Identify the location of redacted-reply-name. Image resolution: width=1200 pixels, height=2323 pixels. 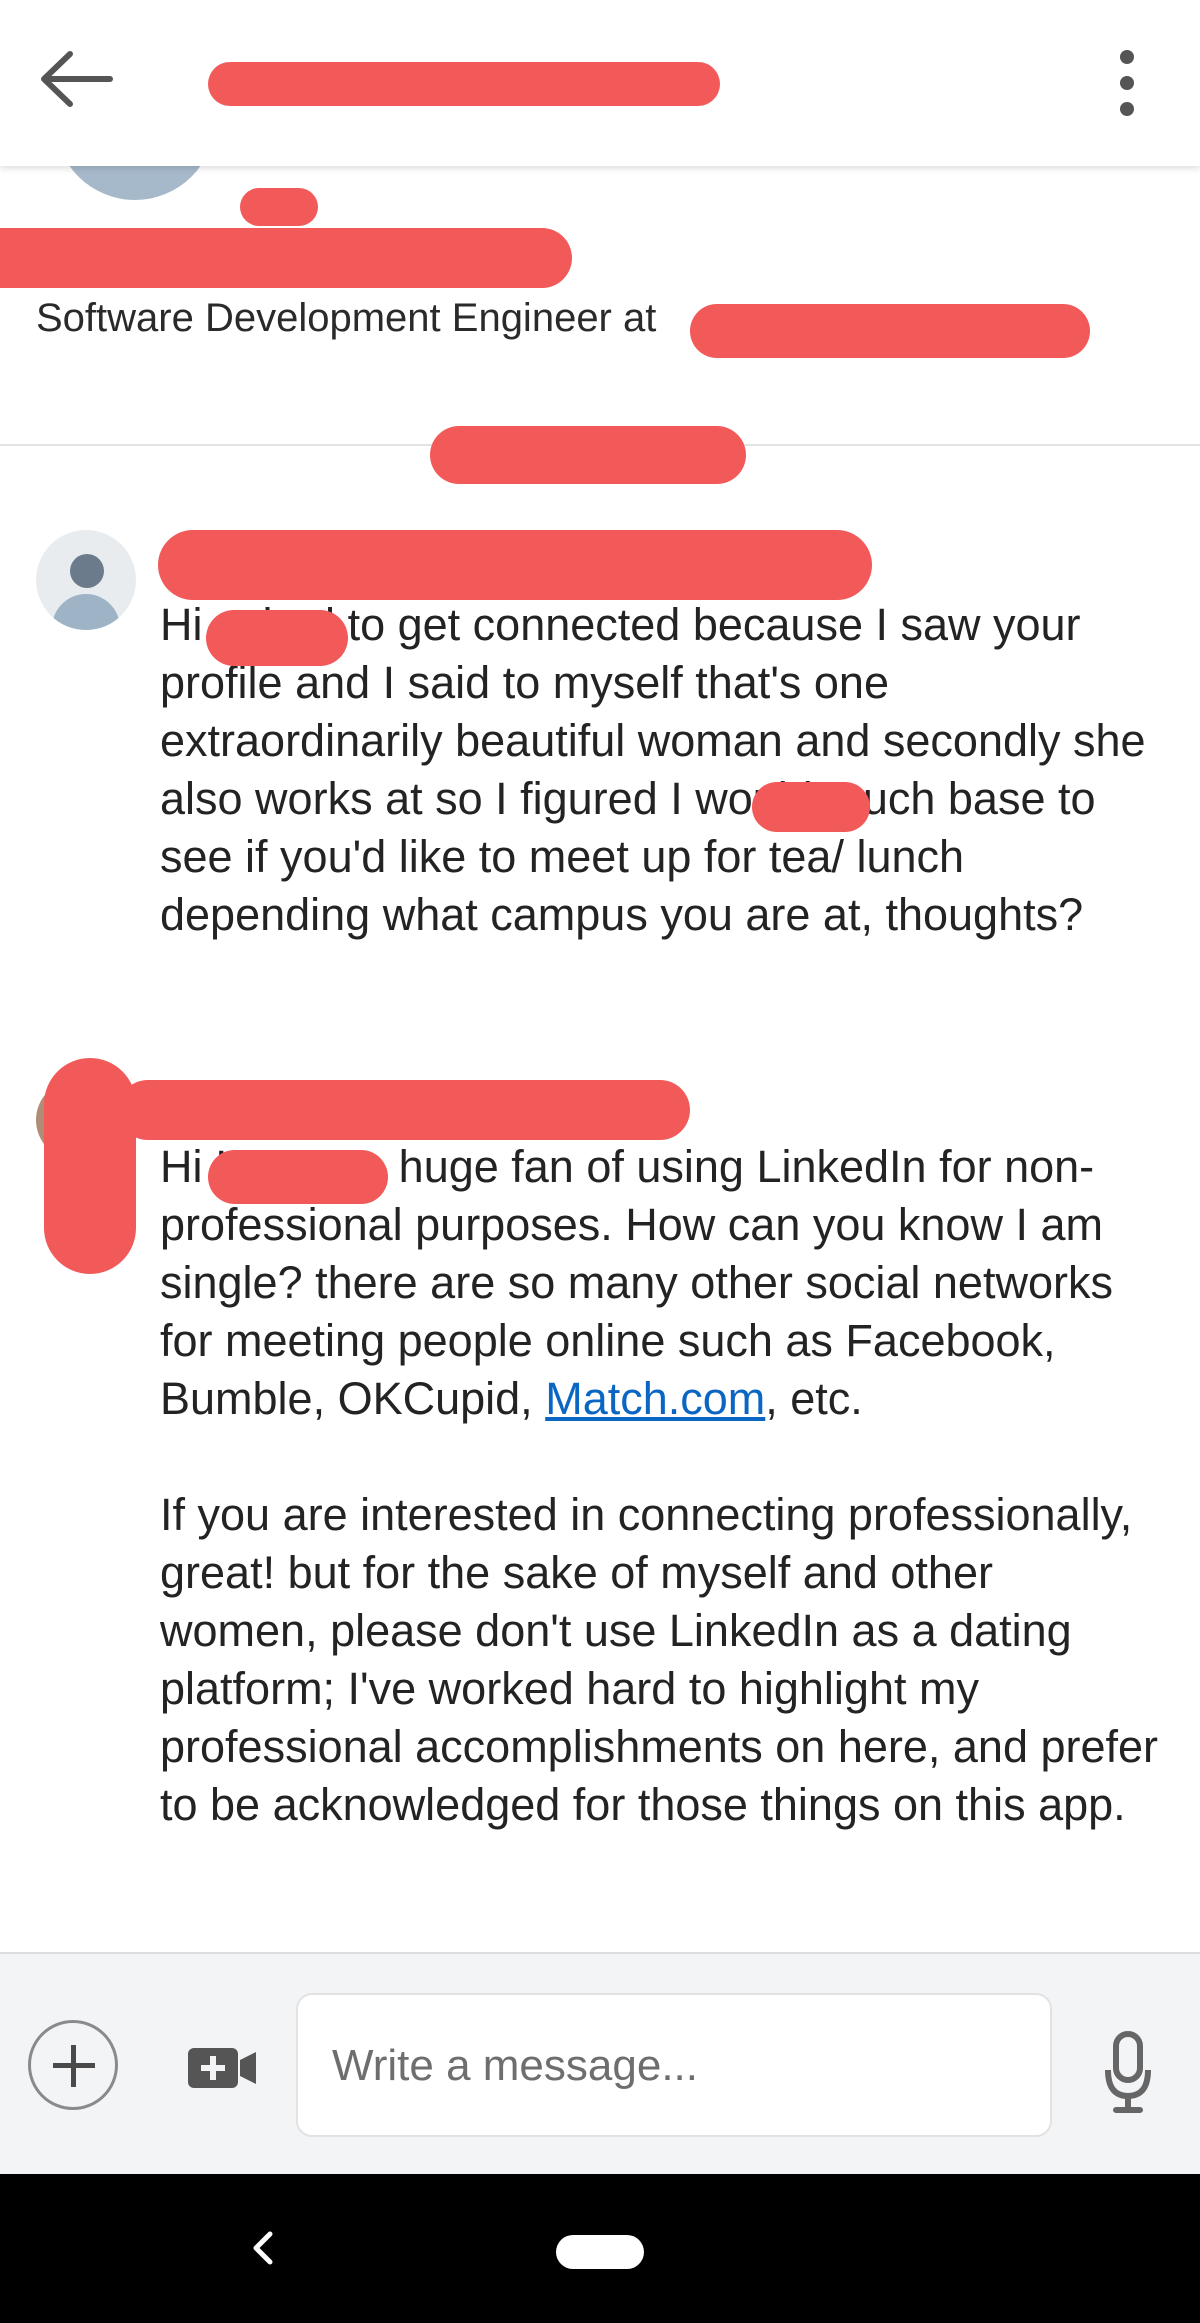
(404, 1110).